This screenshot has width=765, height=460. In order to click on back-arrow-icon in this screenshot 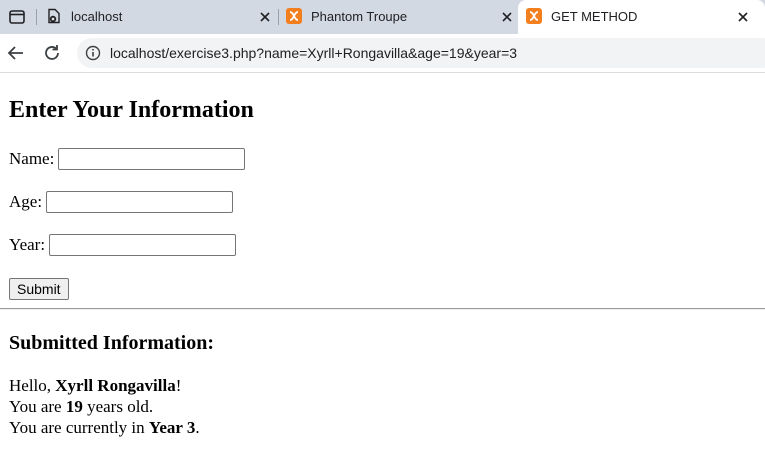, I will do `click(16, 53)`.